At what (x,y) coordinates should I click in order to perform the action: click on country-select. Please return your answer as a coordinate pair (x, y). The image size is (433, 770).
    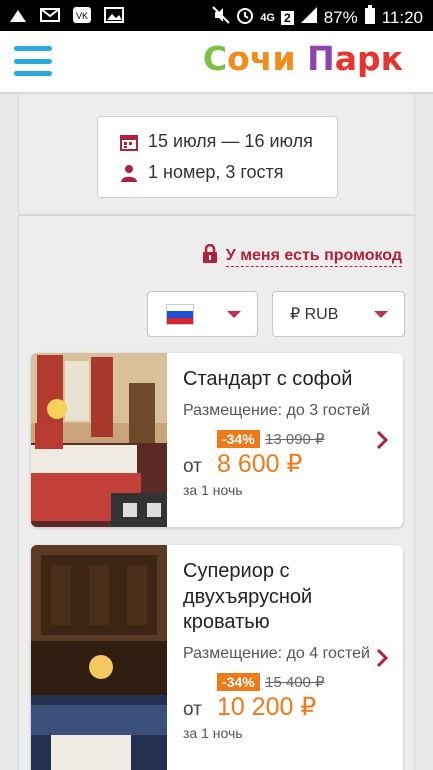
    Looking at the image, I should click on (202, 314).